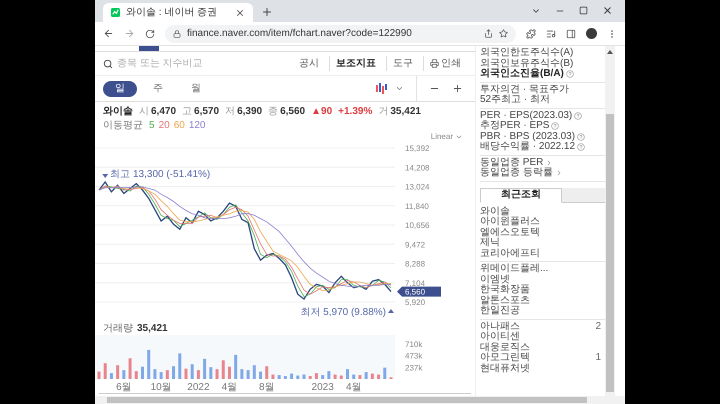 The image size is (720, 404). Describe the element at coordinates (172, 13) in the screenshot. I see `tab-title: 와이솔 : 네이버 증권` at that location.